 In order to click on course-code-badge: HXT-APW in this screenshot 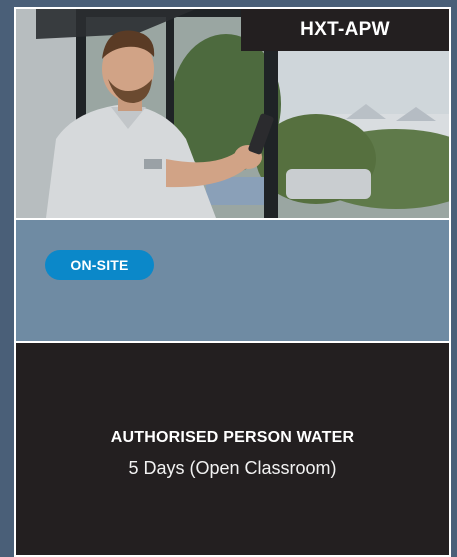, I will do `click(345, 30)`.